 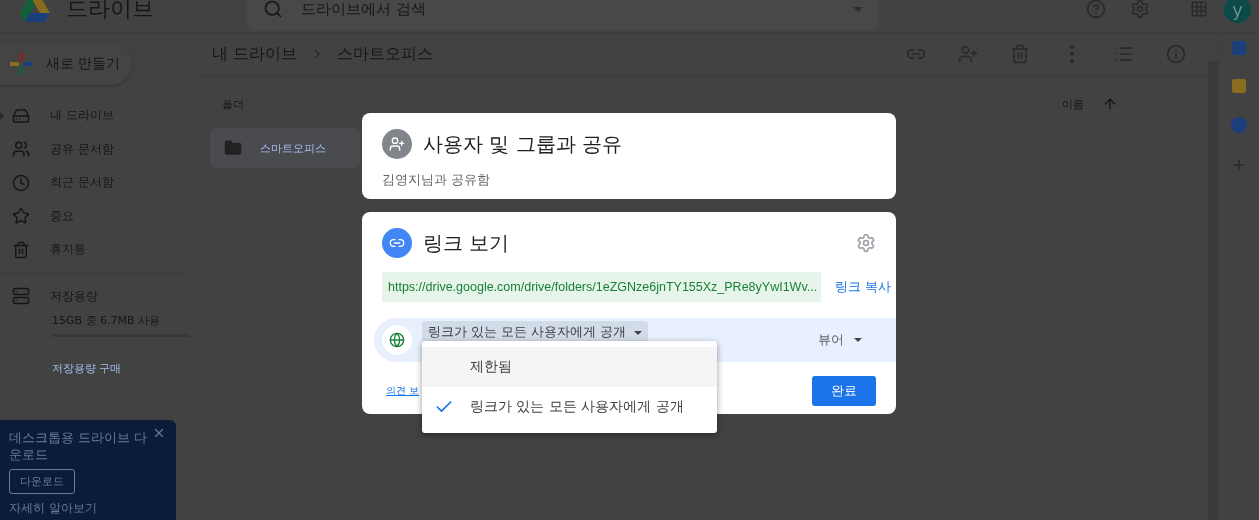 I want to click on info-icon, so click(x=1176, y=54).